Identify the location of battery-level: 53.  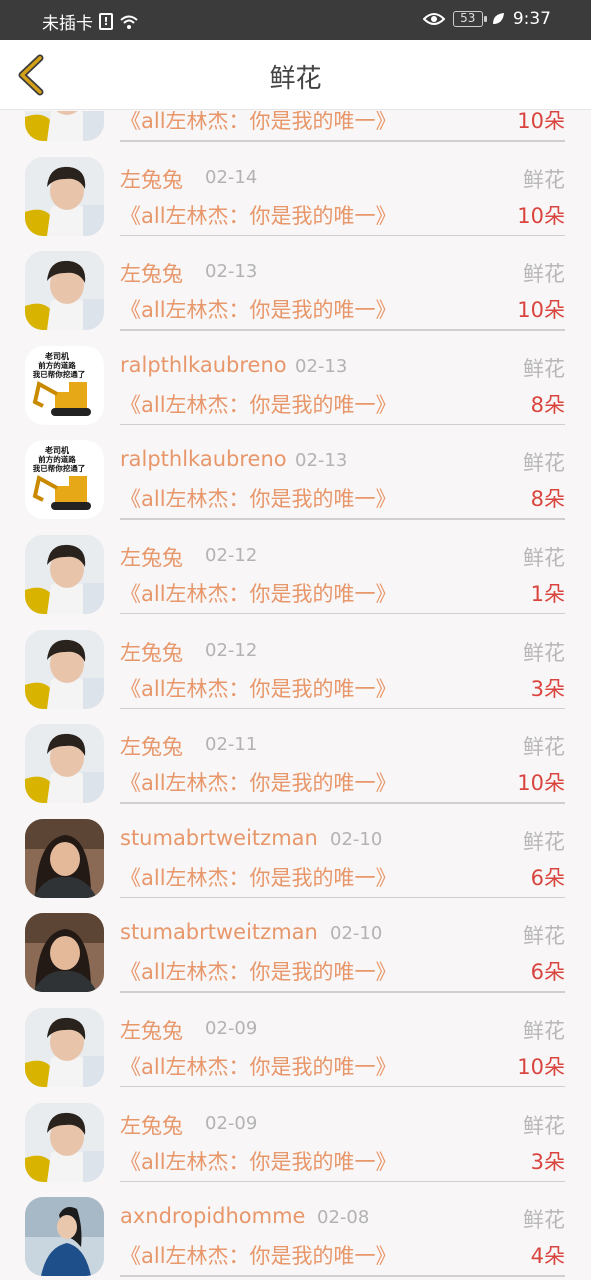
(468, 18).